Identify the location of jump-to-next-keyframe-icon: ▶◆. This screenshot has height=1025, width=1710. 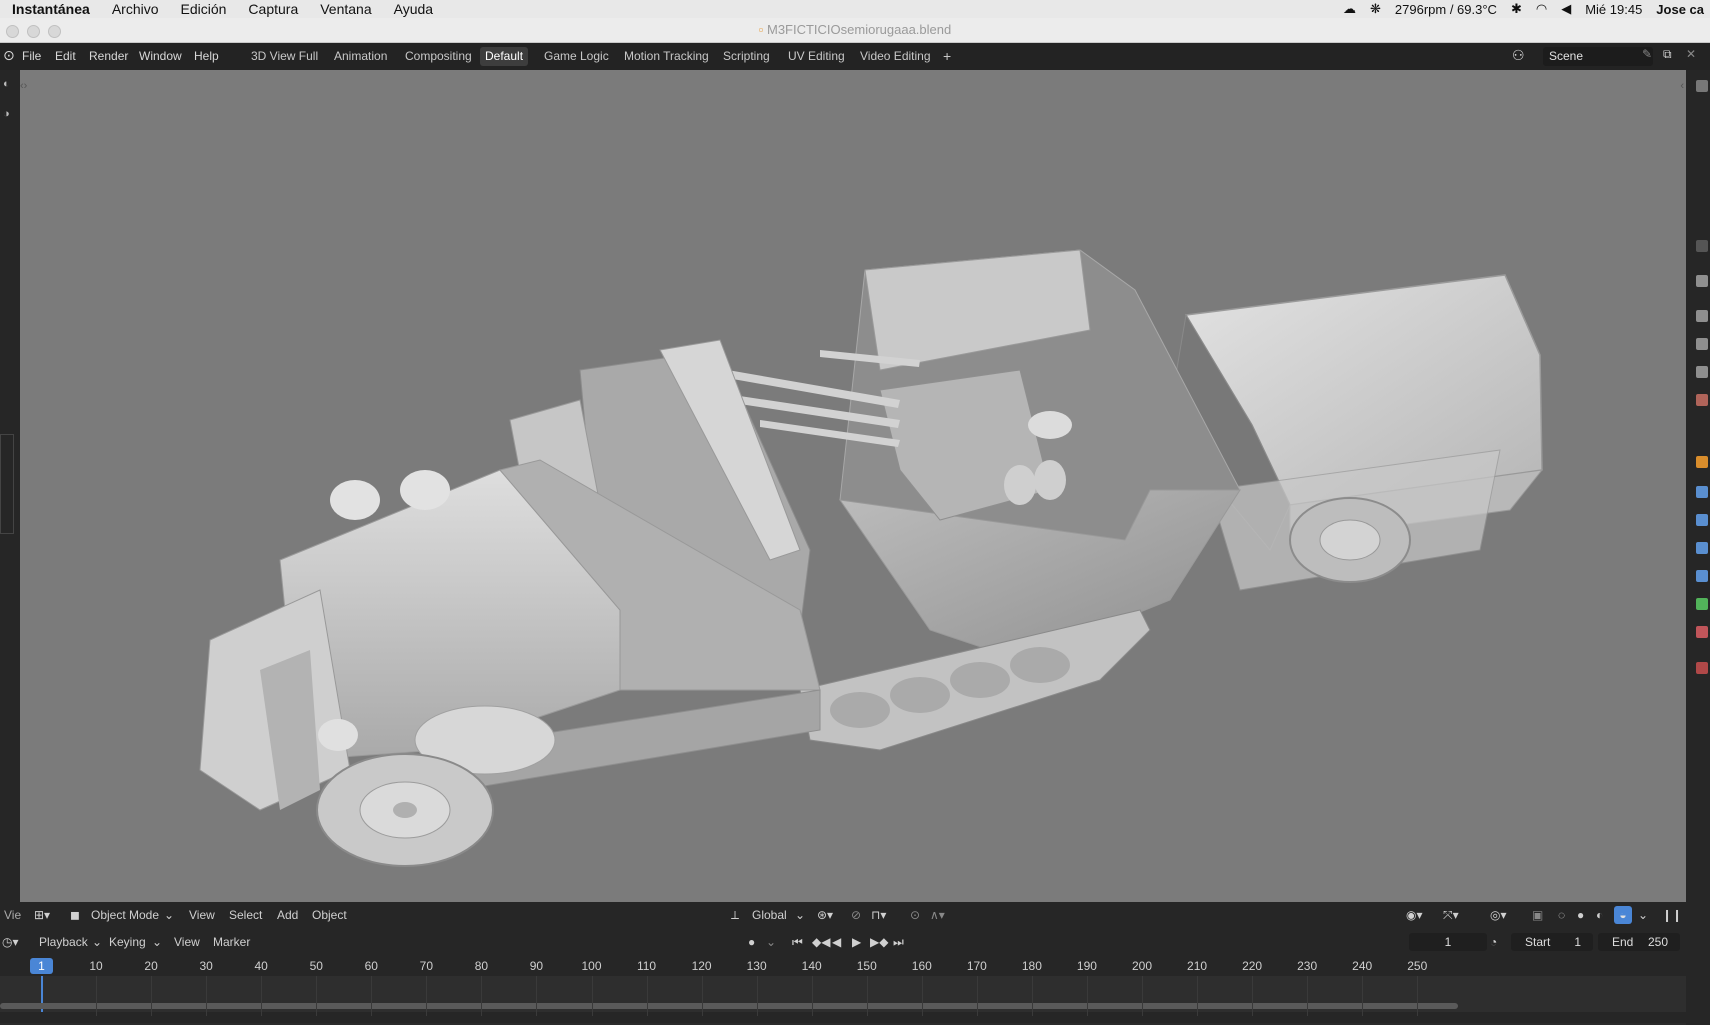
(879, 942).